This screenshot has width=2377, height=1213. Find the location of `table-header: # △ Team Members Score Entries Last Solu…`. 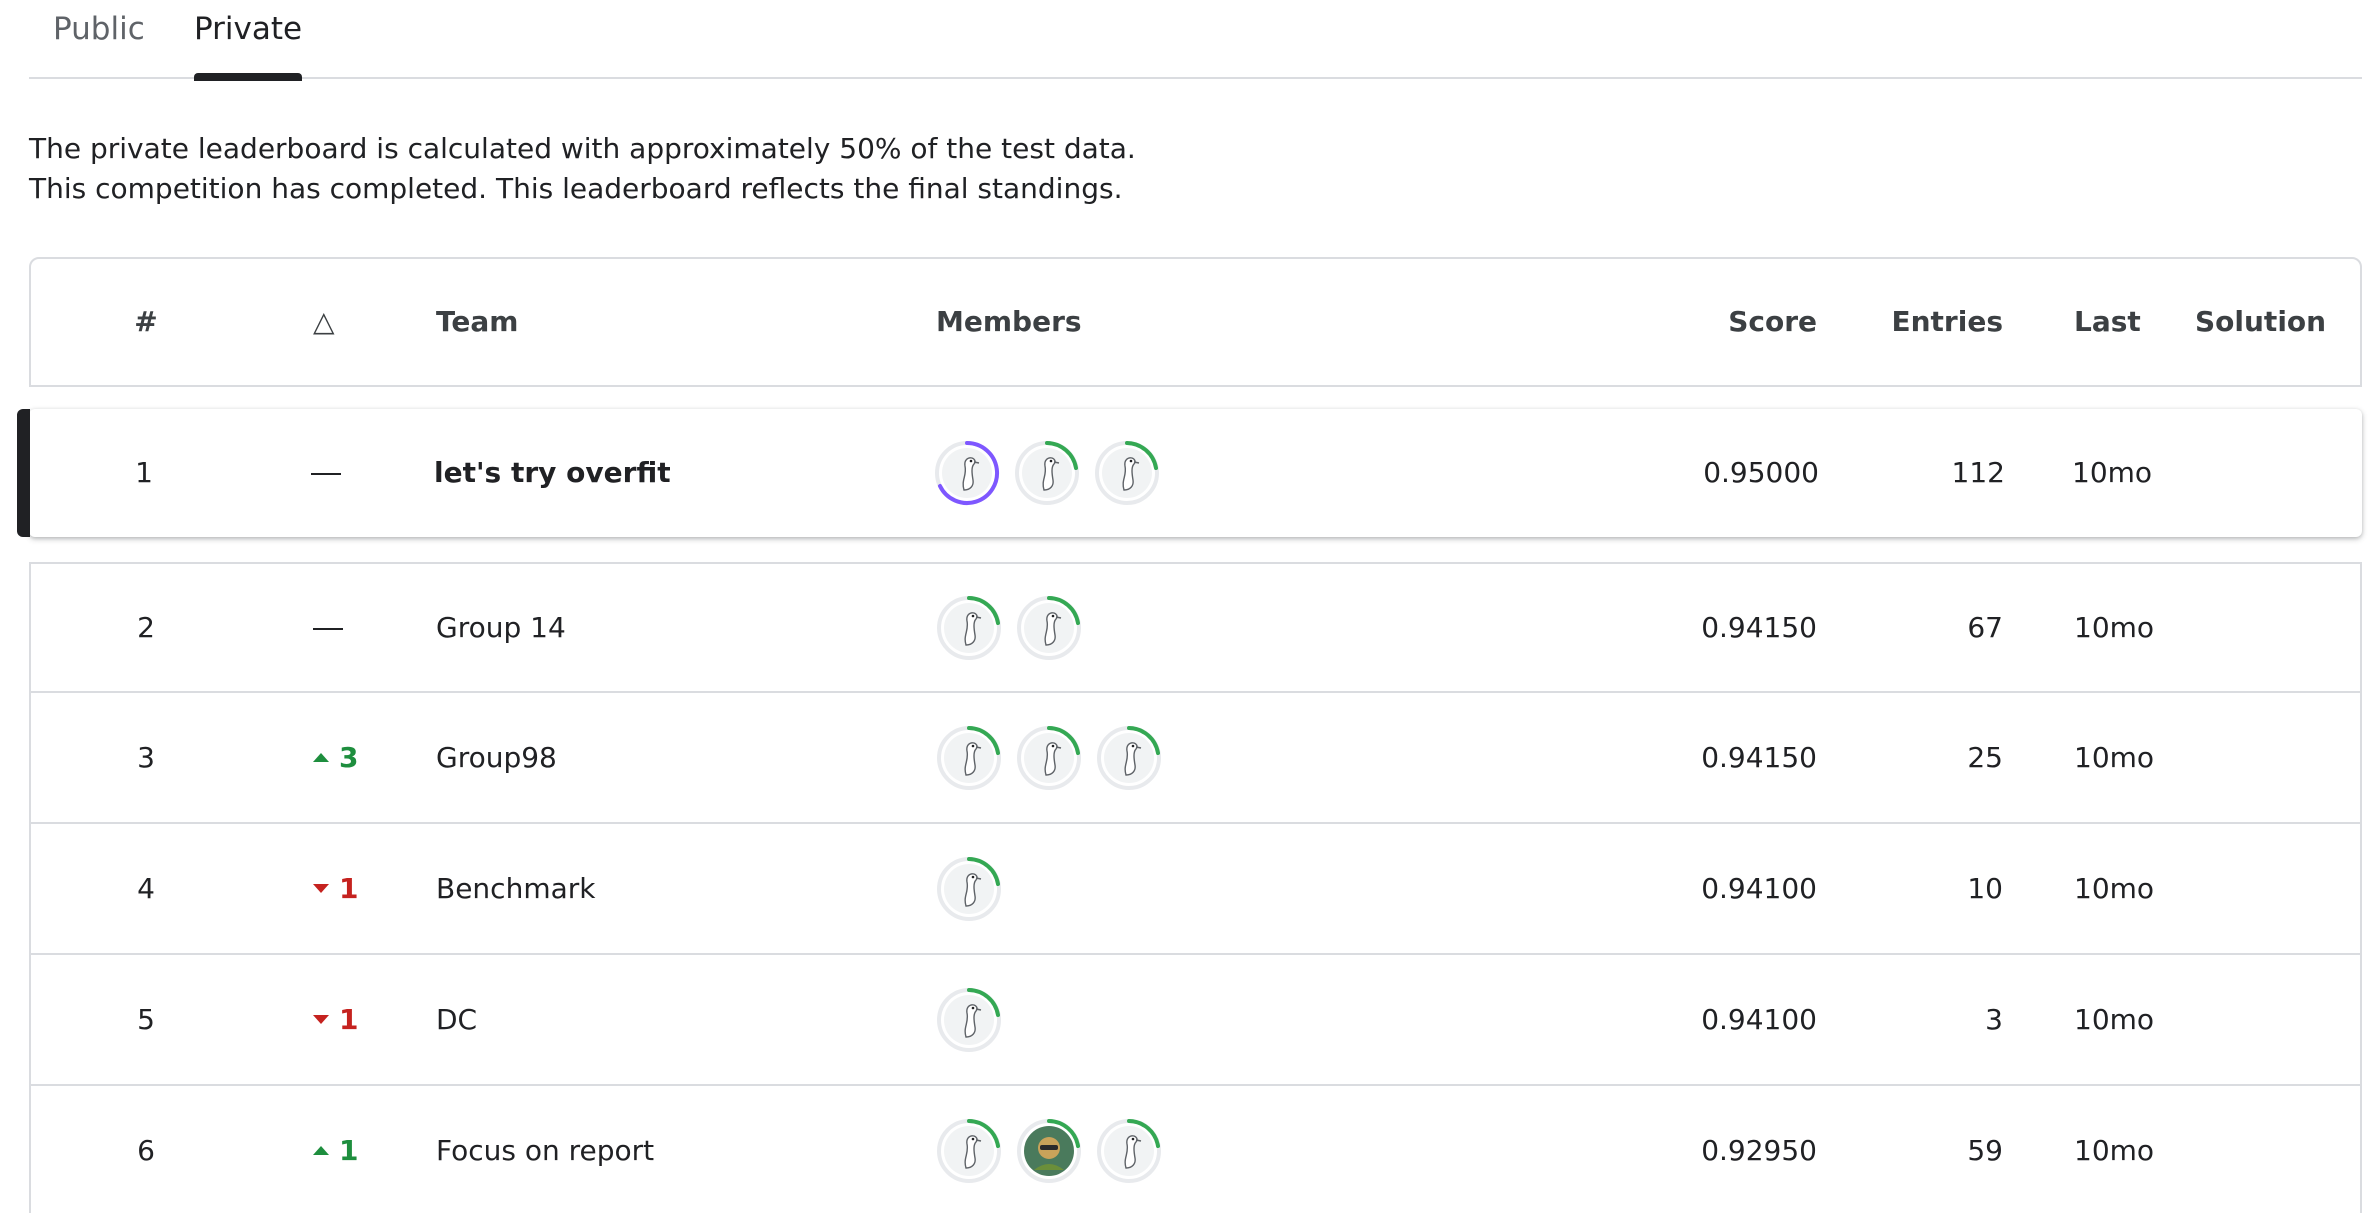

table-header: # △ Team Members Score Entries Last Solu… is located at coordinates (1195, 322).